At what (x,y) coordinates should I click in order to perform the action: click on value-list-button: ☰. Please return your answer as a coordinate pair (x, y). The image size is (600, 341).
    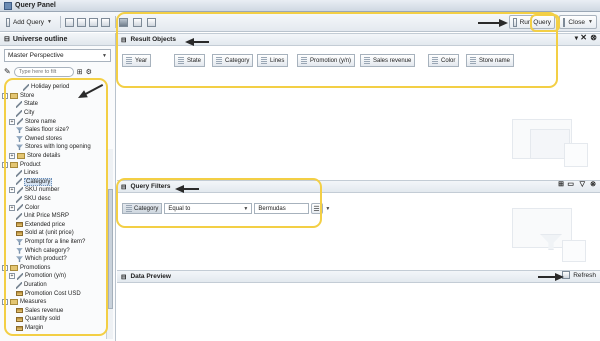
    Looking at the image, I should click on (317, 208).